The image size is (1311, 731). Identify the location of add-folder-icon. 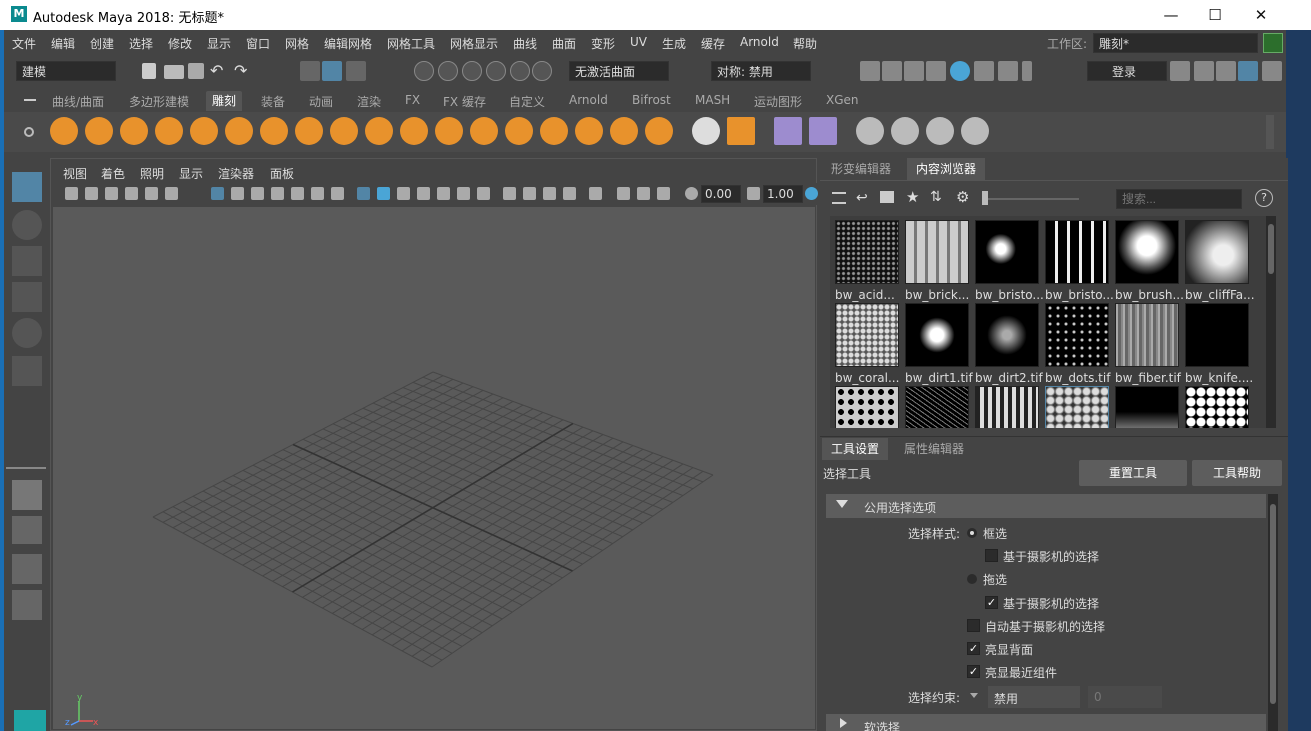
(887, 197).